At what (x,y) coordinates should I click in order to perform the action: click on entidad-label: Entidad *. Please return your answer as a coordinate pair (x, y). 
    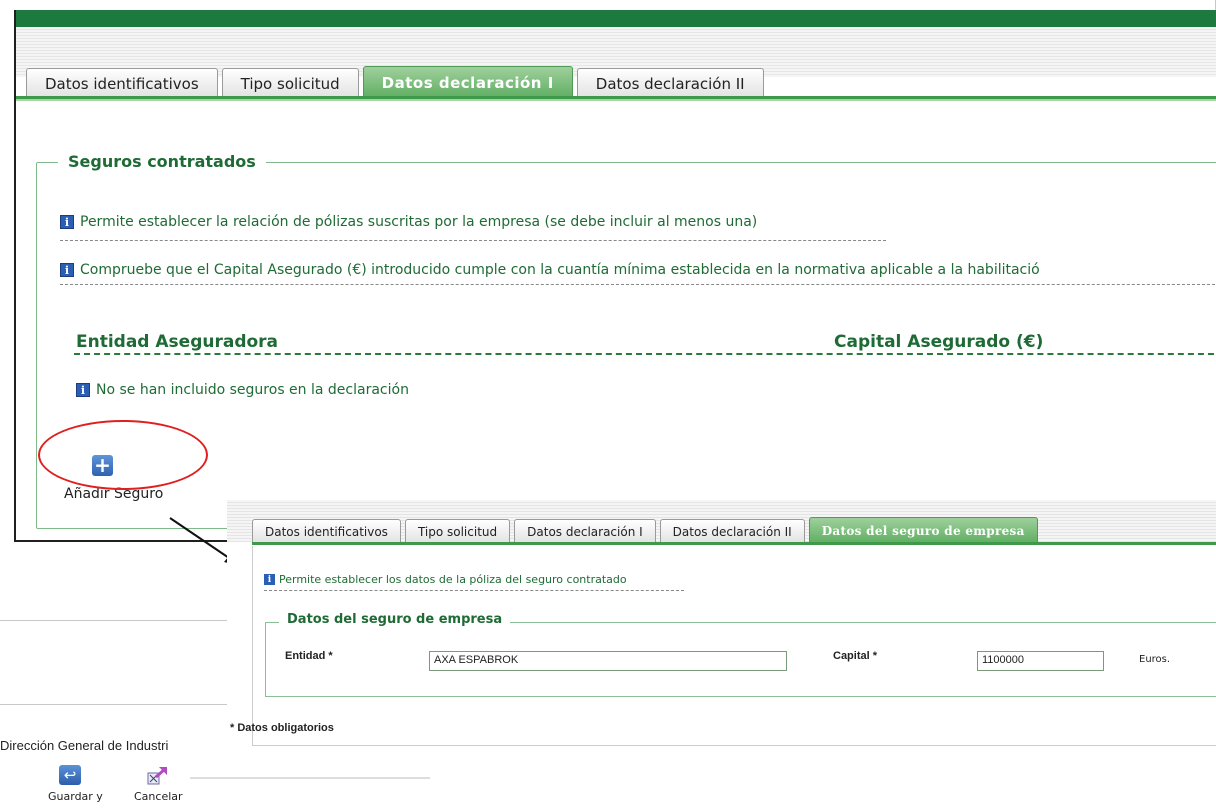
    Looking at the image, I should click on (309, 656).